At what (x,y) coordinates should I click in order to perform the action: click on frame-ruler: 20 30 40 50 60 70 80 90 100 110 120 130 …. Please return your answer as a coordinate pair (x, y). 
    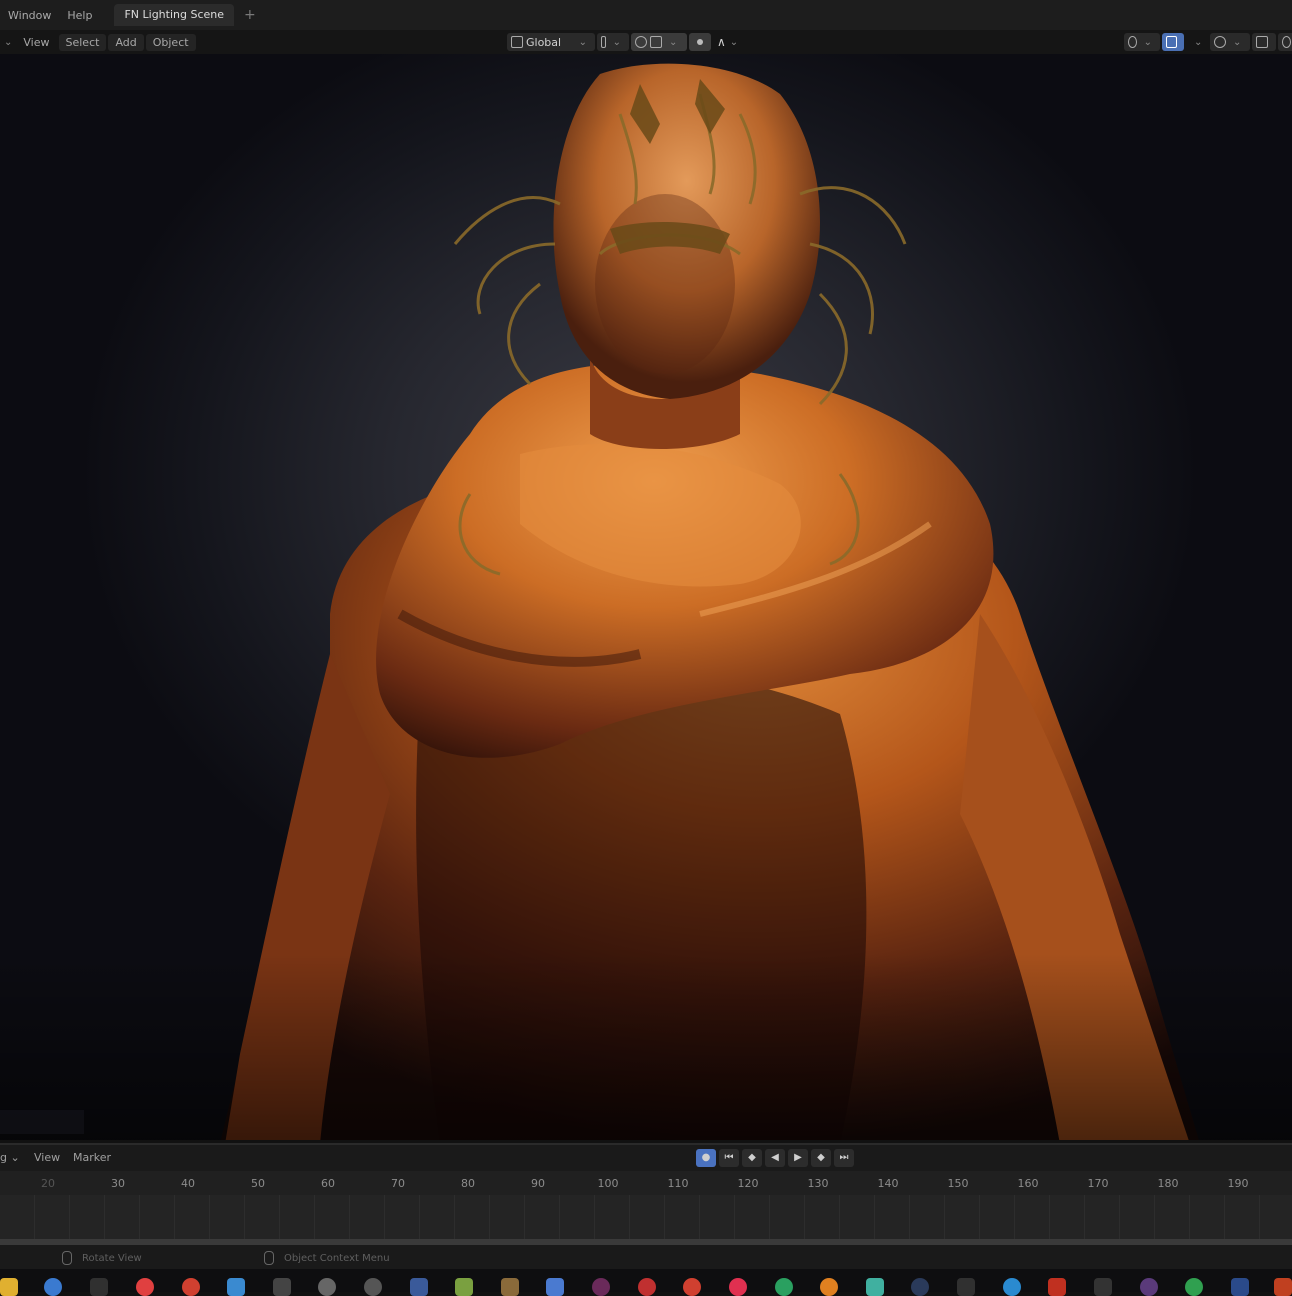
    Looking at the image, I should click on (646, 1183).